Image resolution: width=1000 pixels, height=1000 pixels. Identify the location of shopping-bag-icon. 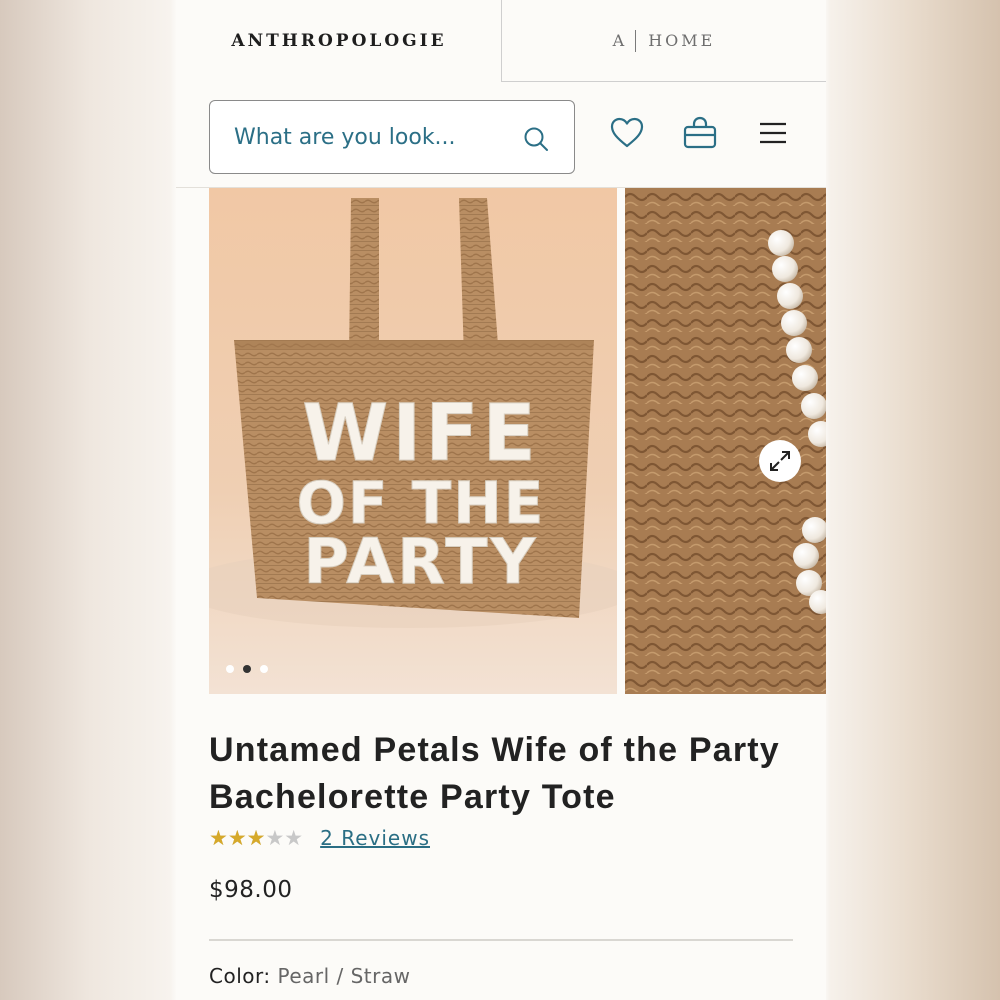
(700, 133).